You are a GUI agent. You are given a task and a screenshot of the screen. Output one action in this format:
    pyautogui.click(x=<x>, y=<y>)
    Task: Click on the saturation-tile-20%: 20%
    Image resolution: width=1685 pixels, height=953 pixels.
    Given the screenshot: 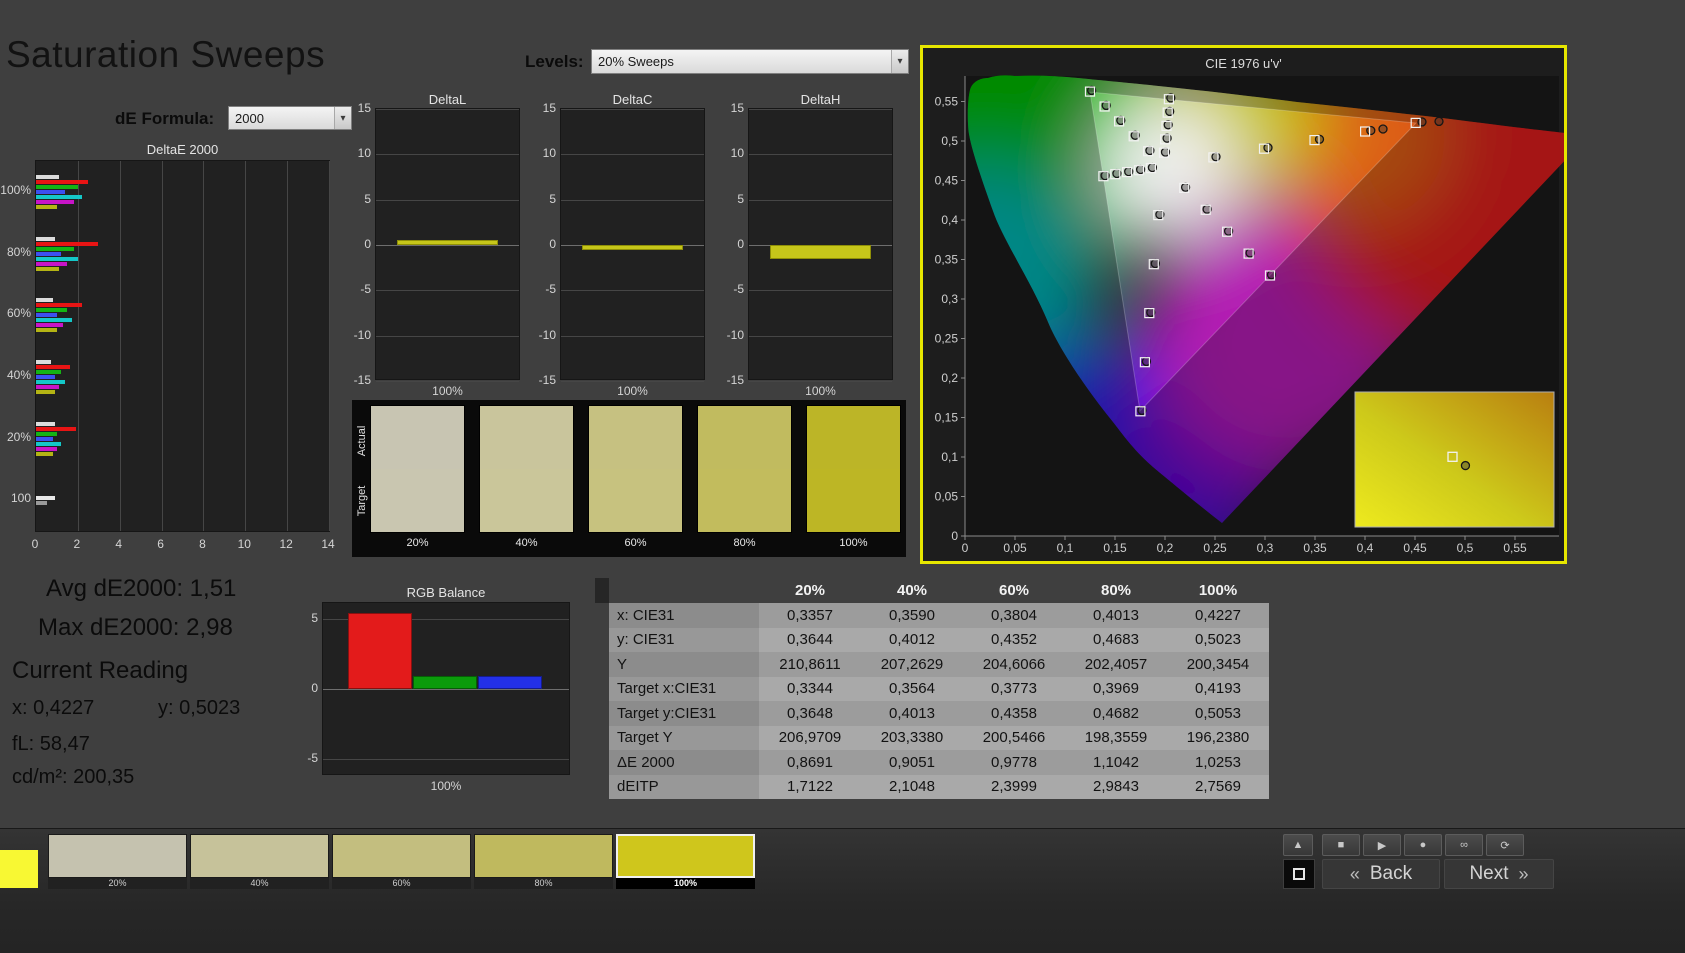 What is the action you would take?
    pyautogui.click(x=117, y=861)
    